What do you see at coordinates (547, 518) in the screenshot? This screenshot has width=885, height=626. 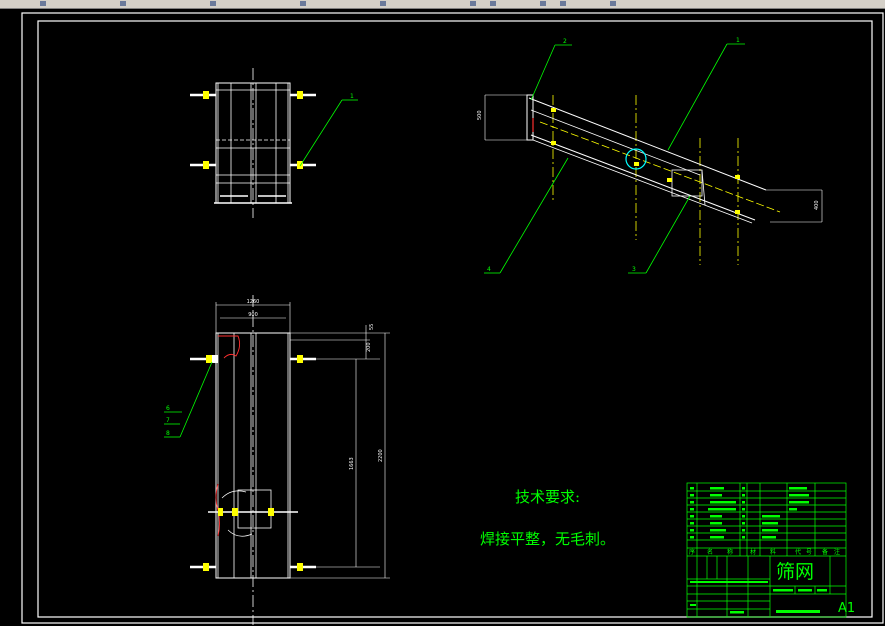 I see `technical-requirements: 技术要求: 焊接平整，无毛刺。` at bounding box center [547, 518].